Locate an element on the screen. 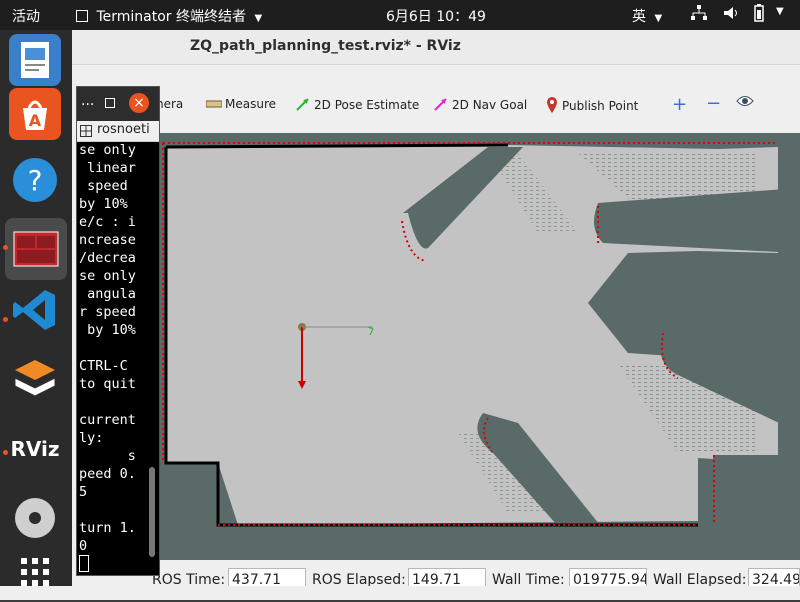 The image size is (800, 602). terminal-line: to quit is located at coordinates (107, 384).